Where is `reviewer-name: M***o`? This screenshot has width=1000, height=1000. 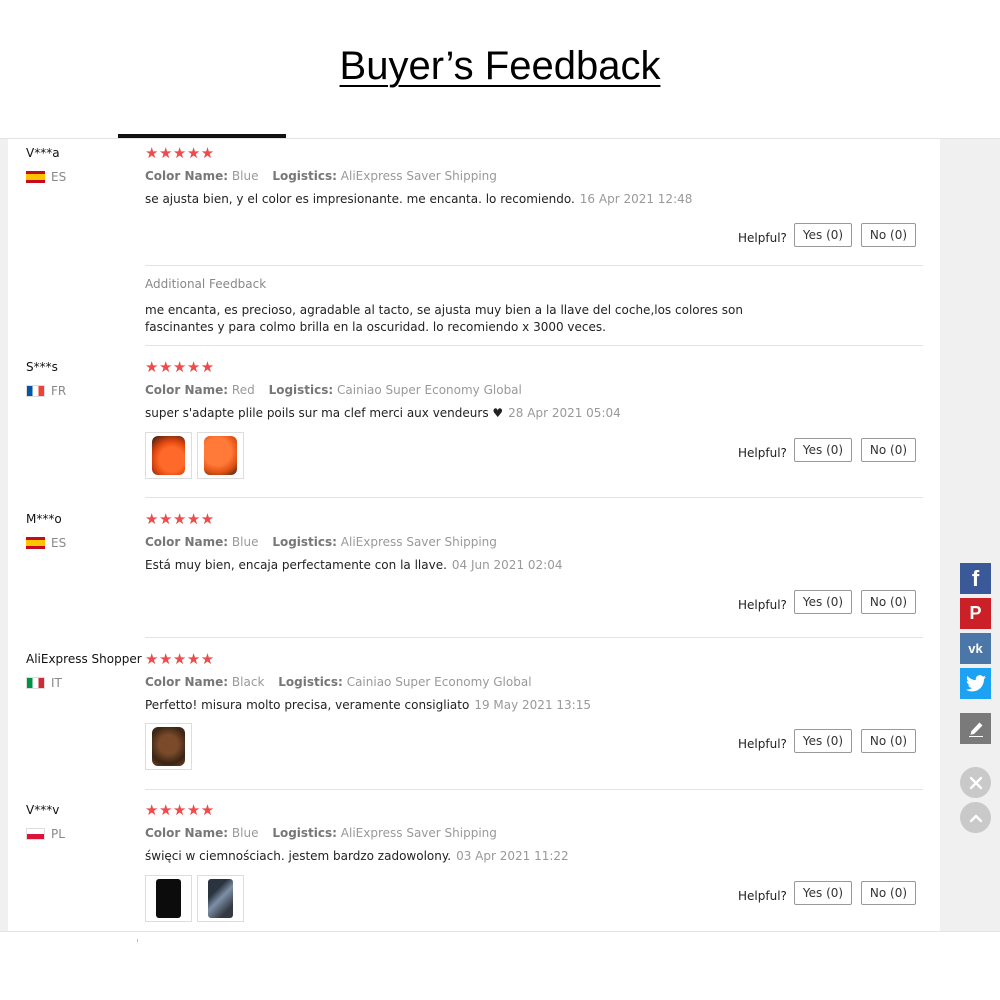
reviewer-name: M***o is located at coordinates (44, 519).